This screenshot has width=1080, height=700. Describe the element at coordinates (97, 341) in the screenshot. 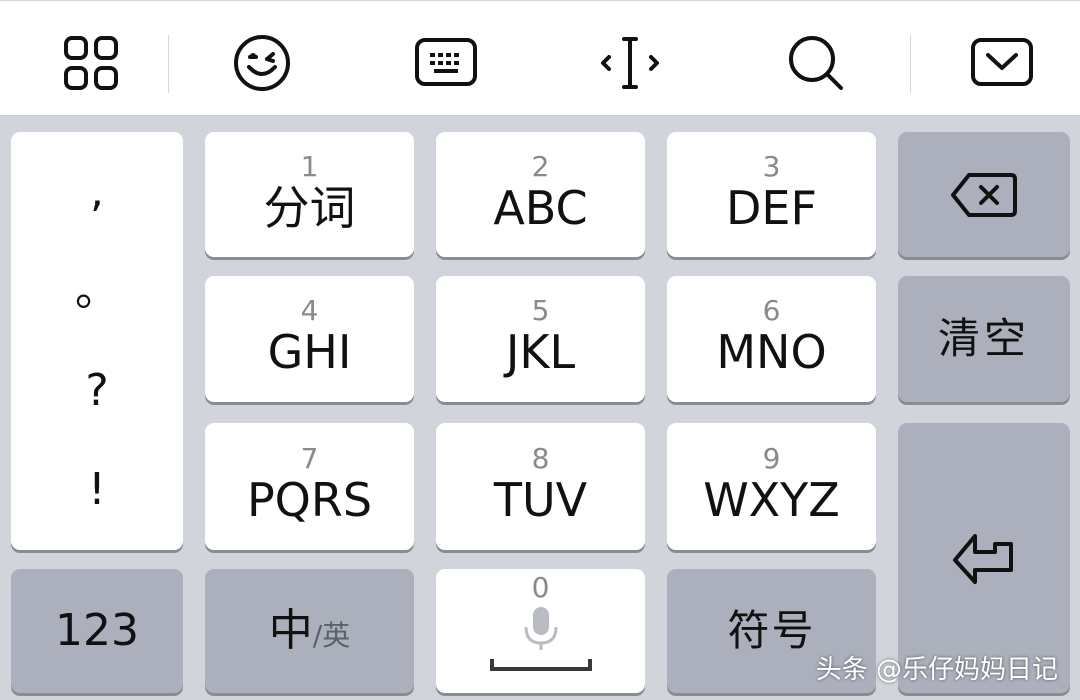

I see `punctuation-column: , 。 ? !` at that location.